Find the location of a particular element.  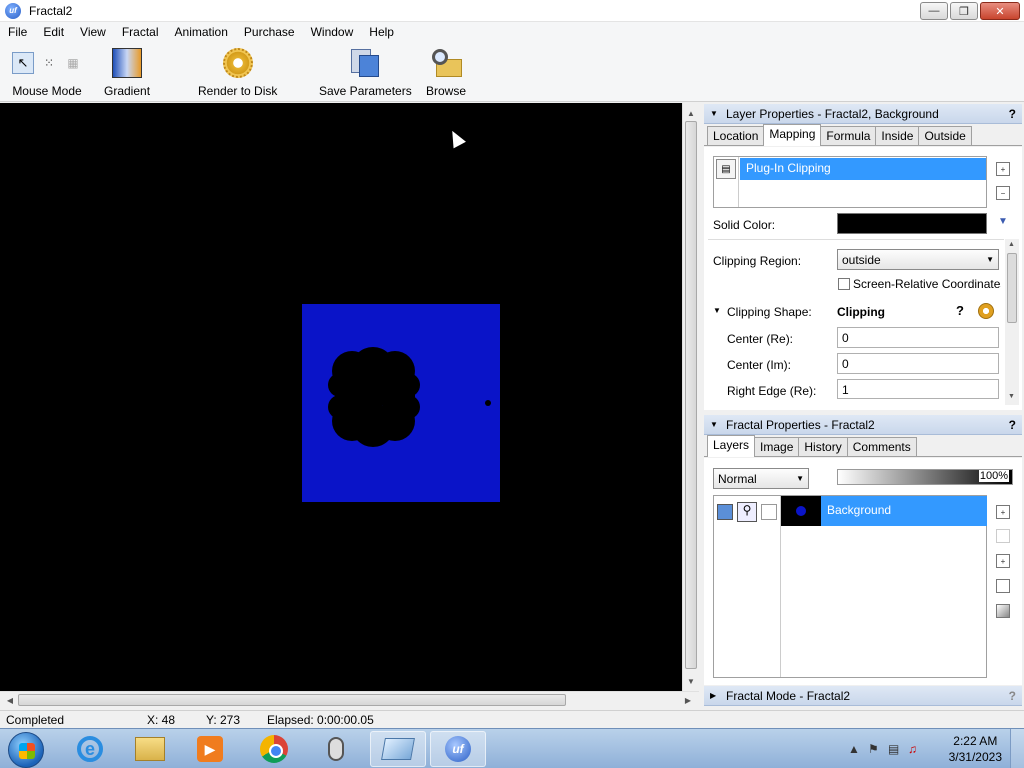

right-edge-input: 1 is located at coordinates (918, 389).